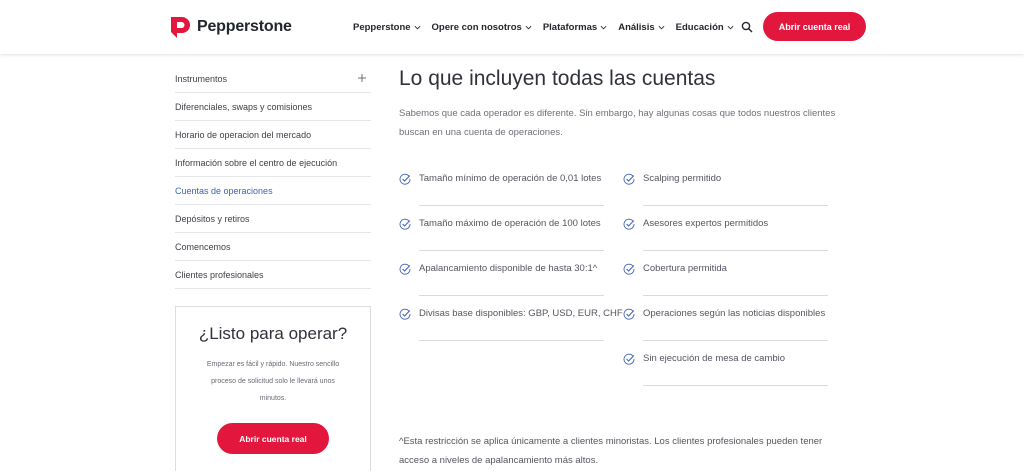 The width and height of the screenshot is (1024, 471). I want to click on open-account-button: Abrir cuenta real, so click(814, 26).